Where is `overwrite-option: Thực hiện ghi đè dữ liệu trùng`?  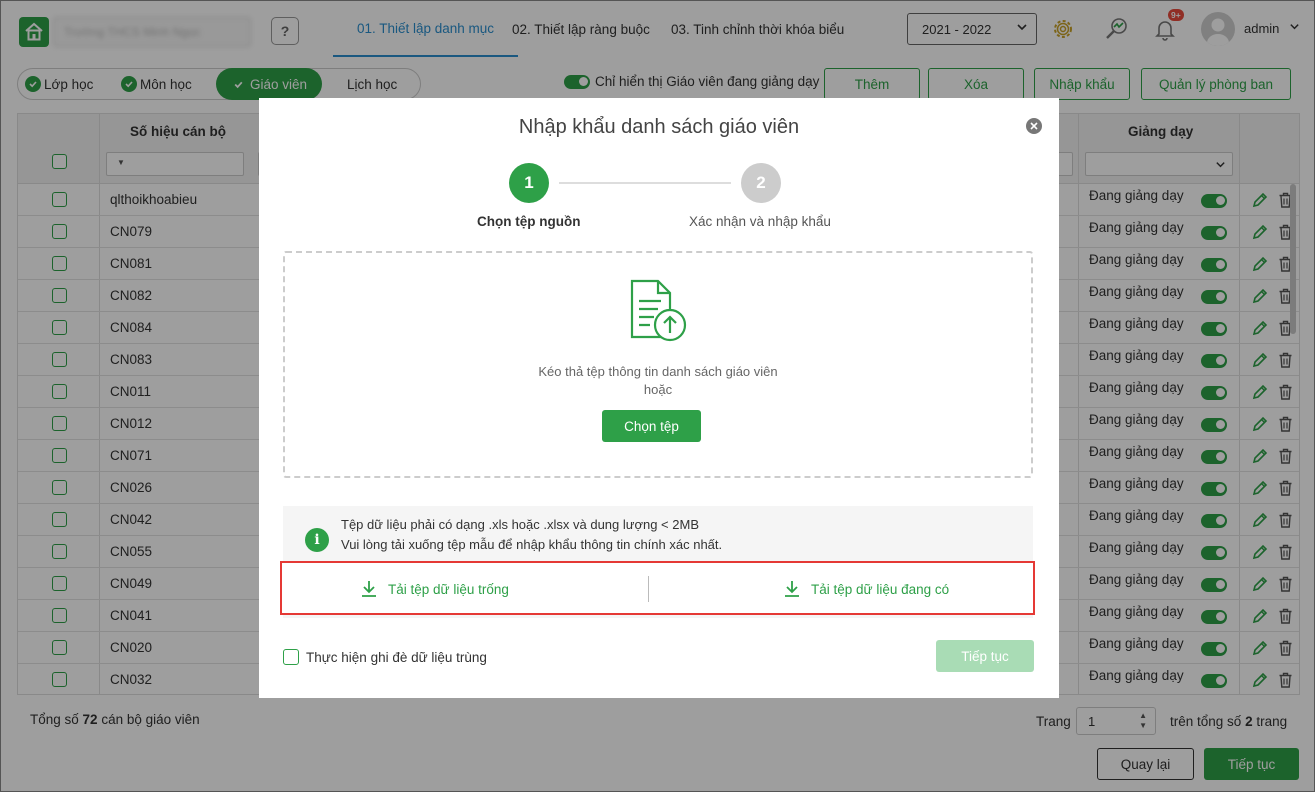 overwrite-option: Thực hiện ghi đè dữ liệu trùng is located at coordinates (385, 657).